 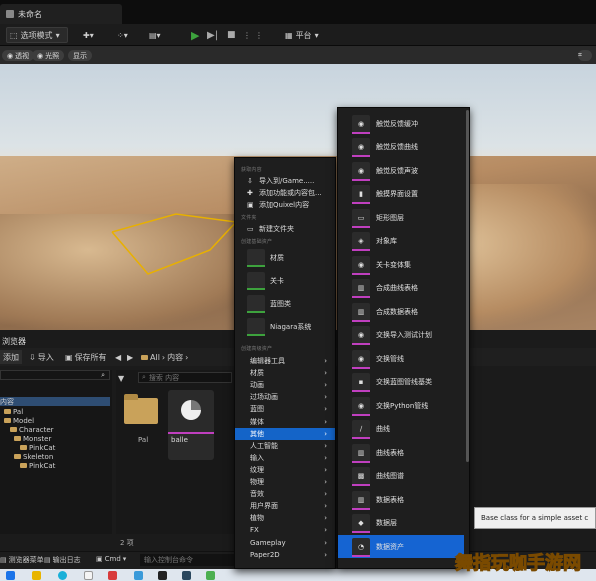 What do you see at coordinates (32, 357) in the screenshot?
I see `import-icon: ⇩` at bounding box center [32, 357].